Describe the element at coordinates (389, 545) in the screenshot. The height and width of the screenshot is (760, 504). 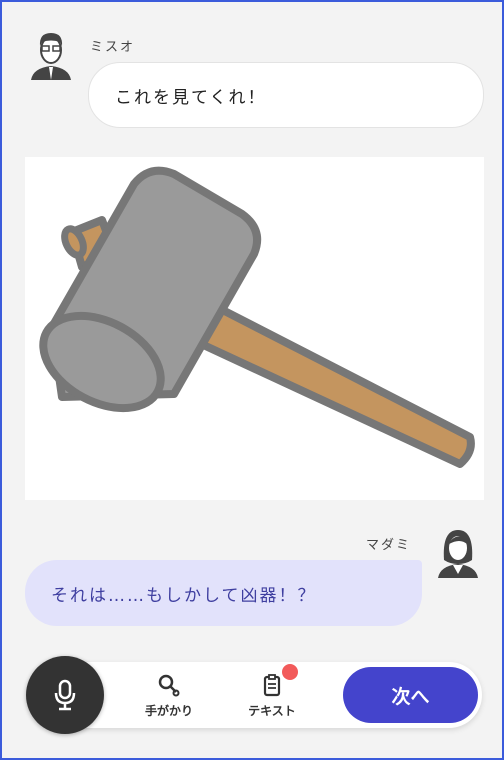
I see `speaker-name: マダミ` at that location.